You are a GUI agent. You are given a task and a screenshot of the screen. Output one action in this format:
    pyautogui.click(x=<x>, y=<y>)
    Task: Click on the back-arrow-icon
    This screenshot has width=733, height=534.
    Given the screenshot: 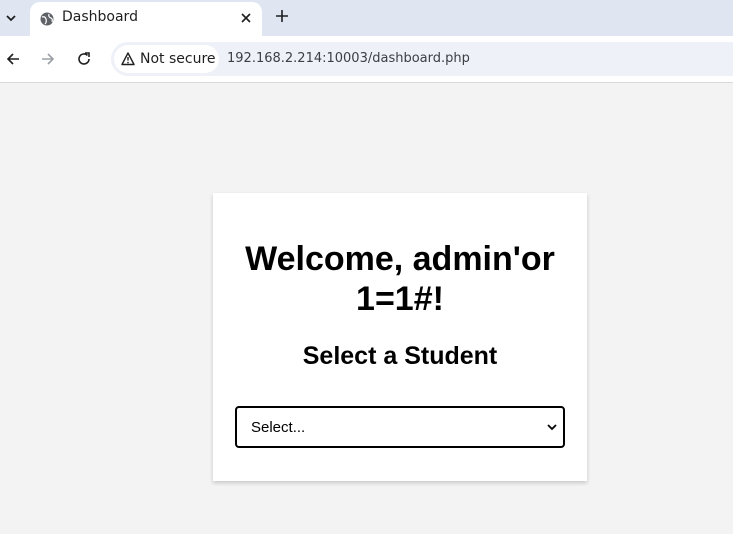 What is the action you would take?
    pyautogui.click(x=12, y=59)
    